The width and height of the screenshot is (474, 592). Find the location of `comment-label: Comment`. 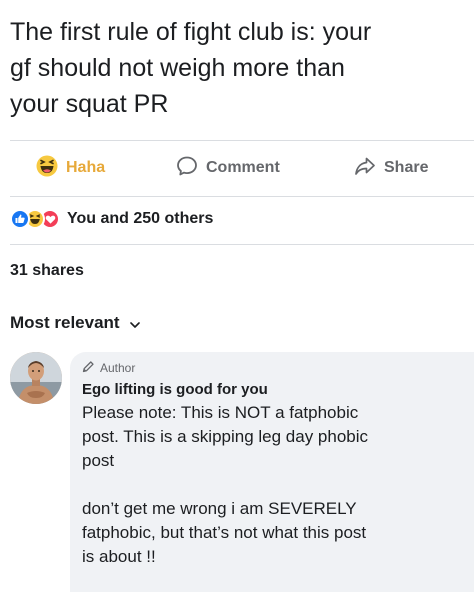

comment-label: Comment is located at coordinates (243, 167).